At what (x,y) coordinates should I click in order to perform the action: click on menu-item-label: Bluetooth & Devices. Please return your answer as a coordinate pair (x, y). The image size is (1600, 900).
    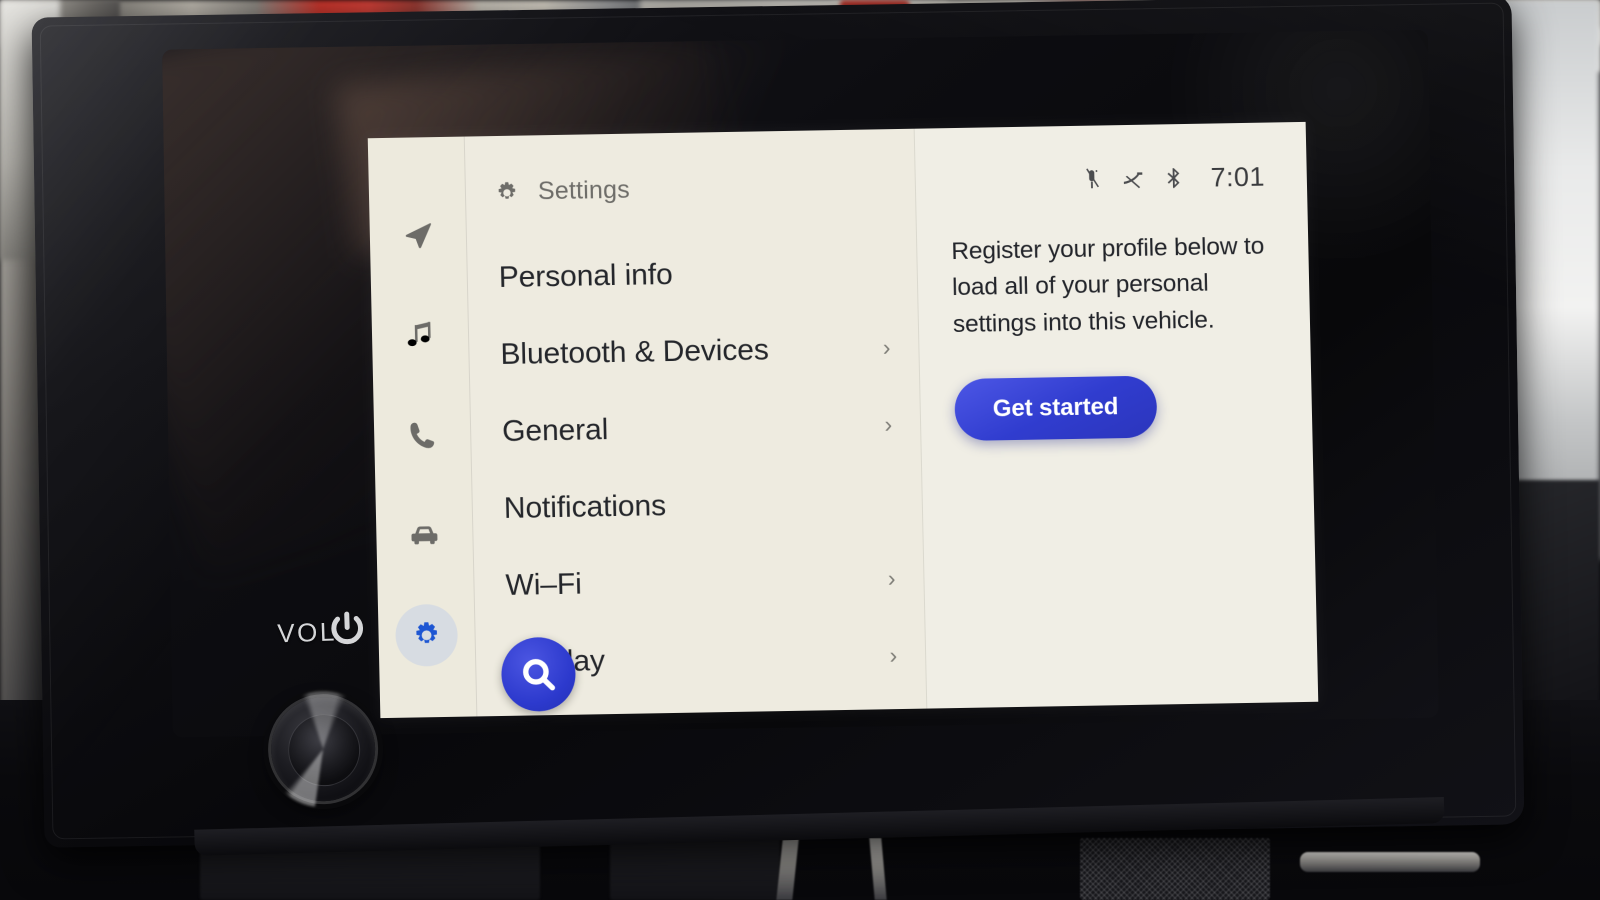
    Looking at the image, I should click on (635, 351).